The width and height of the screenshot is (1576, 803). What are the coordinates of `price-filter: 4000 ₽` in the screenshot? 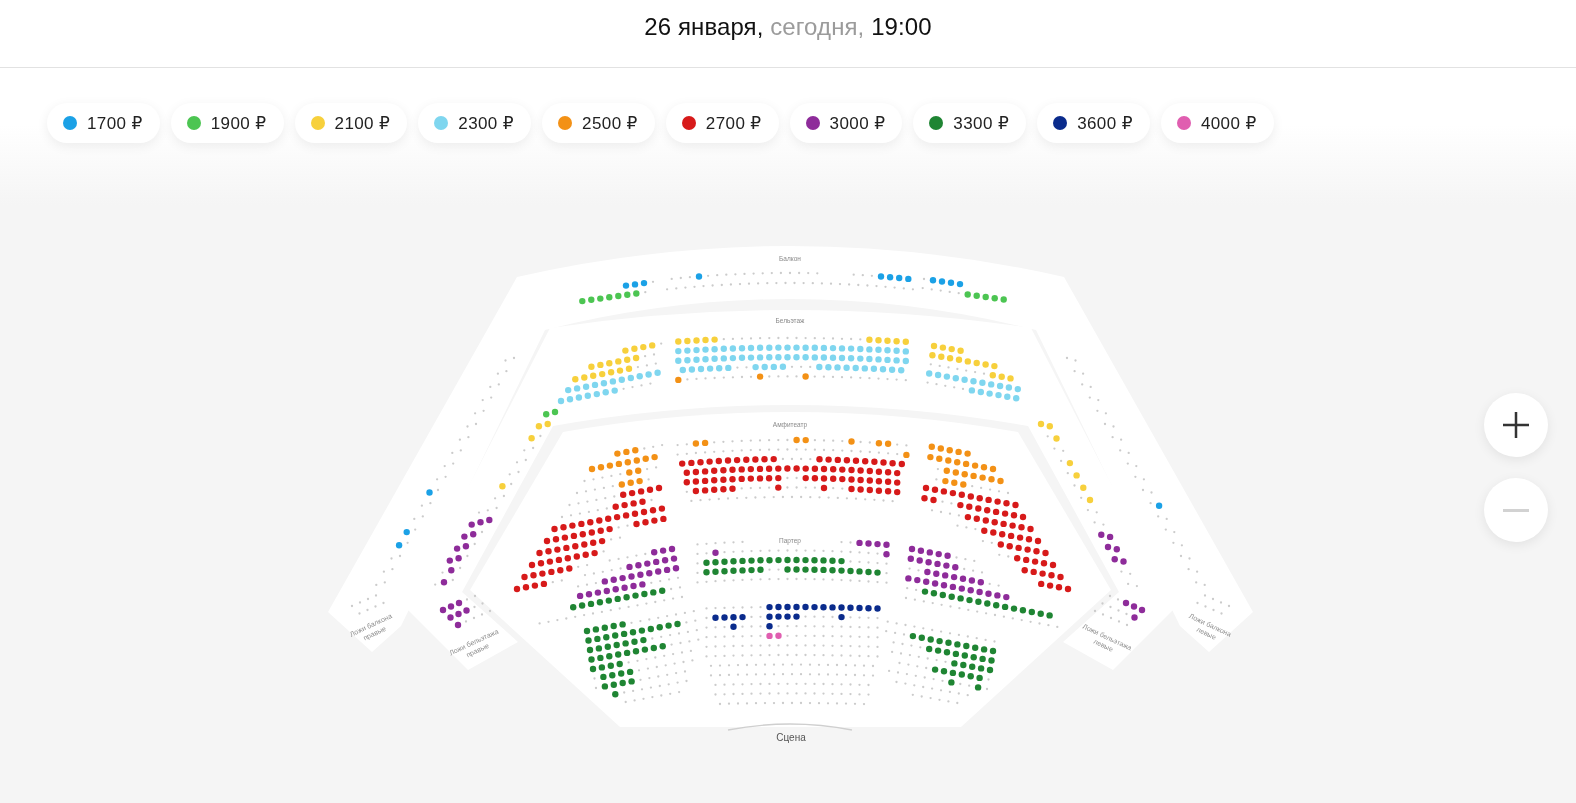 It's located at (1217, 123).